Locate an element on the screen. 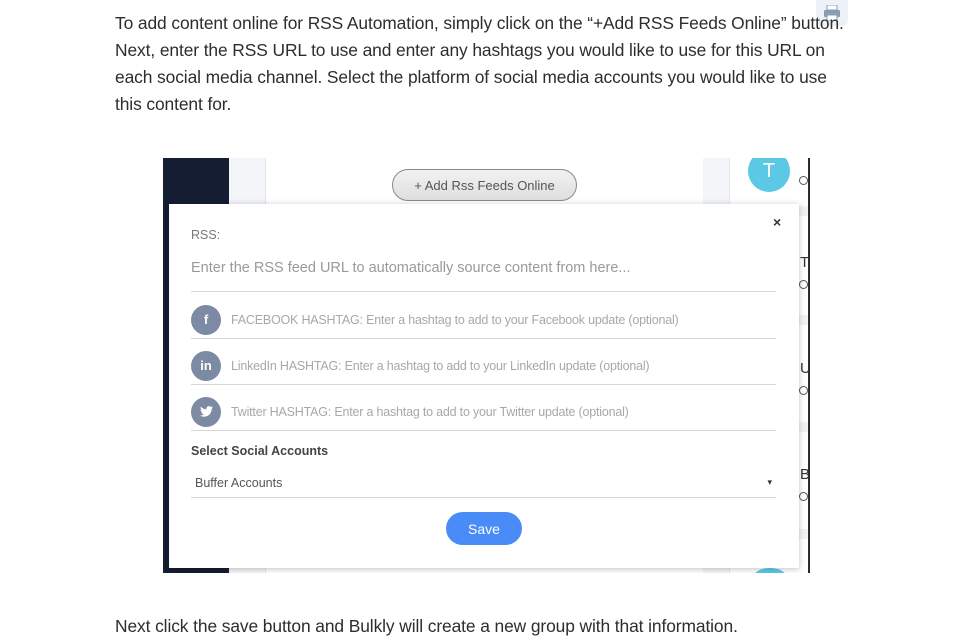  divider is located at coordinates (809, 365).